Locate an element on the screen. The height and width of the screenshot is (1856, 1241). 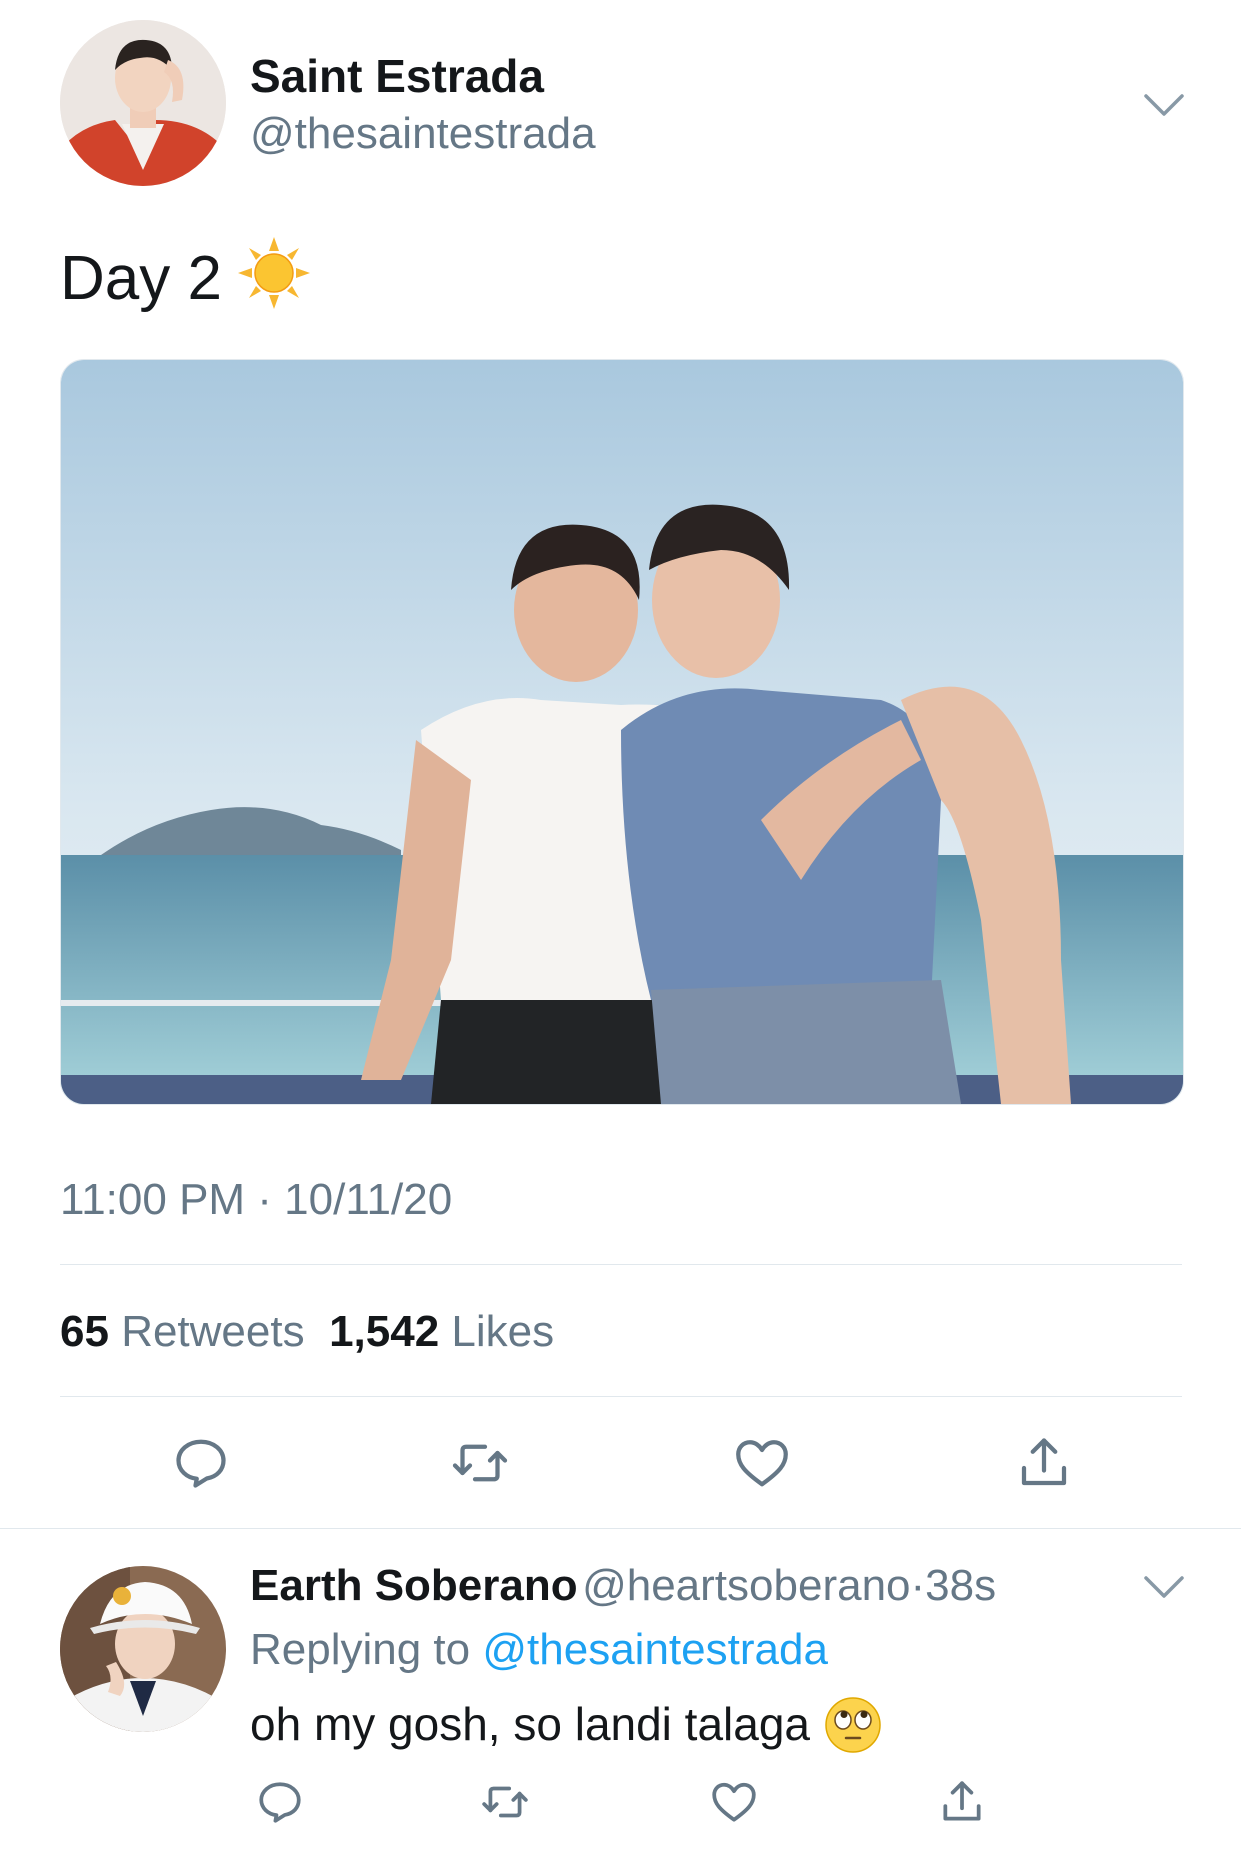
retweets-label: Retweets is located at coordinates (213, 1331).